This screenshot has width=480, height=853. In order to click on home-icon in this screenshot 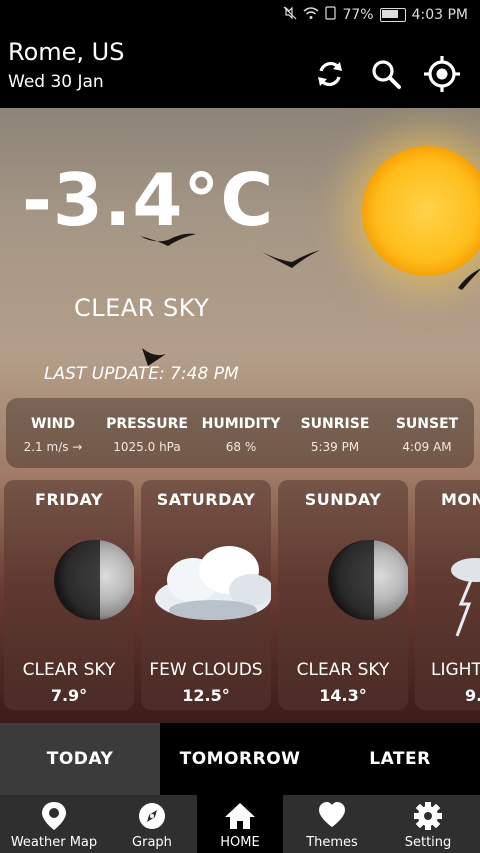, I will do `click(240, 816)`.